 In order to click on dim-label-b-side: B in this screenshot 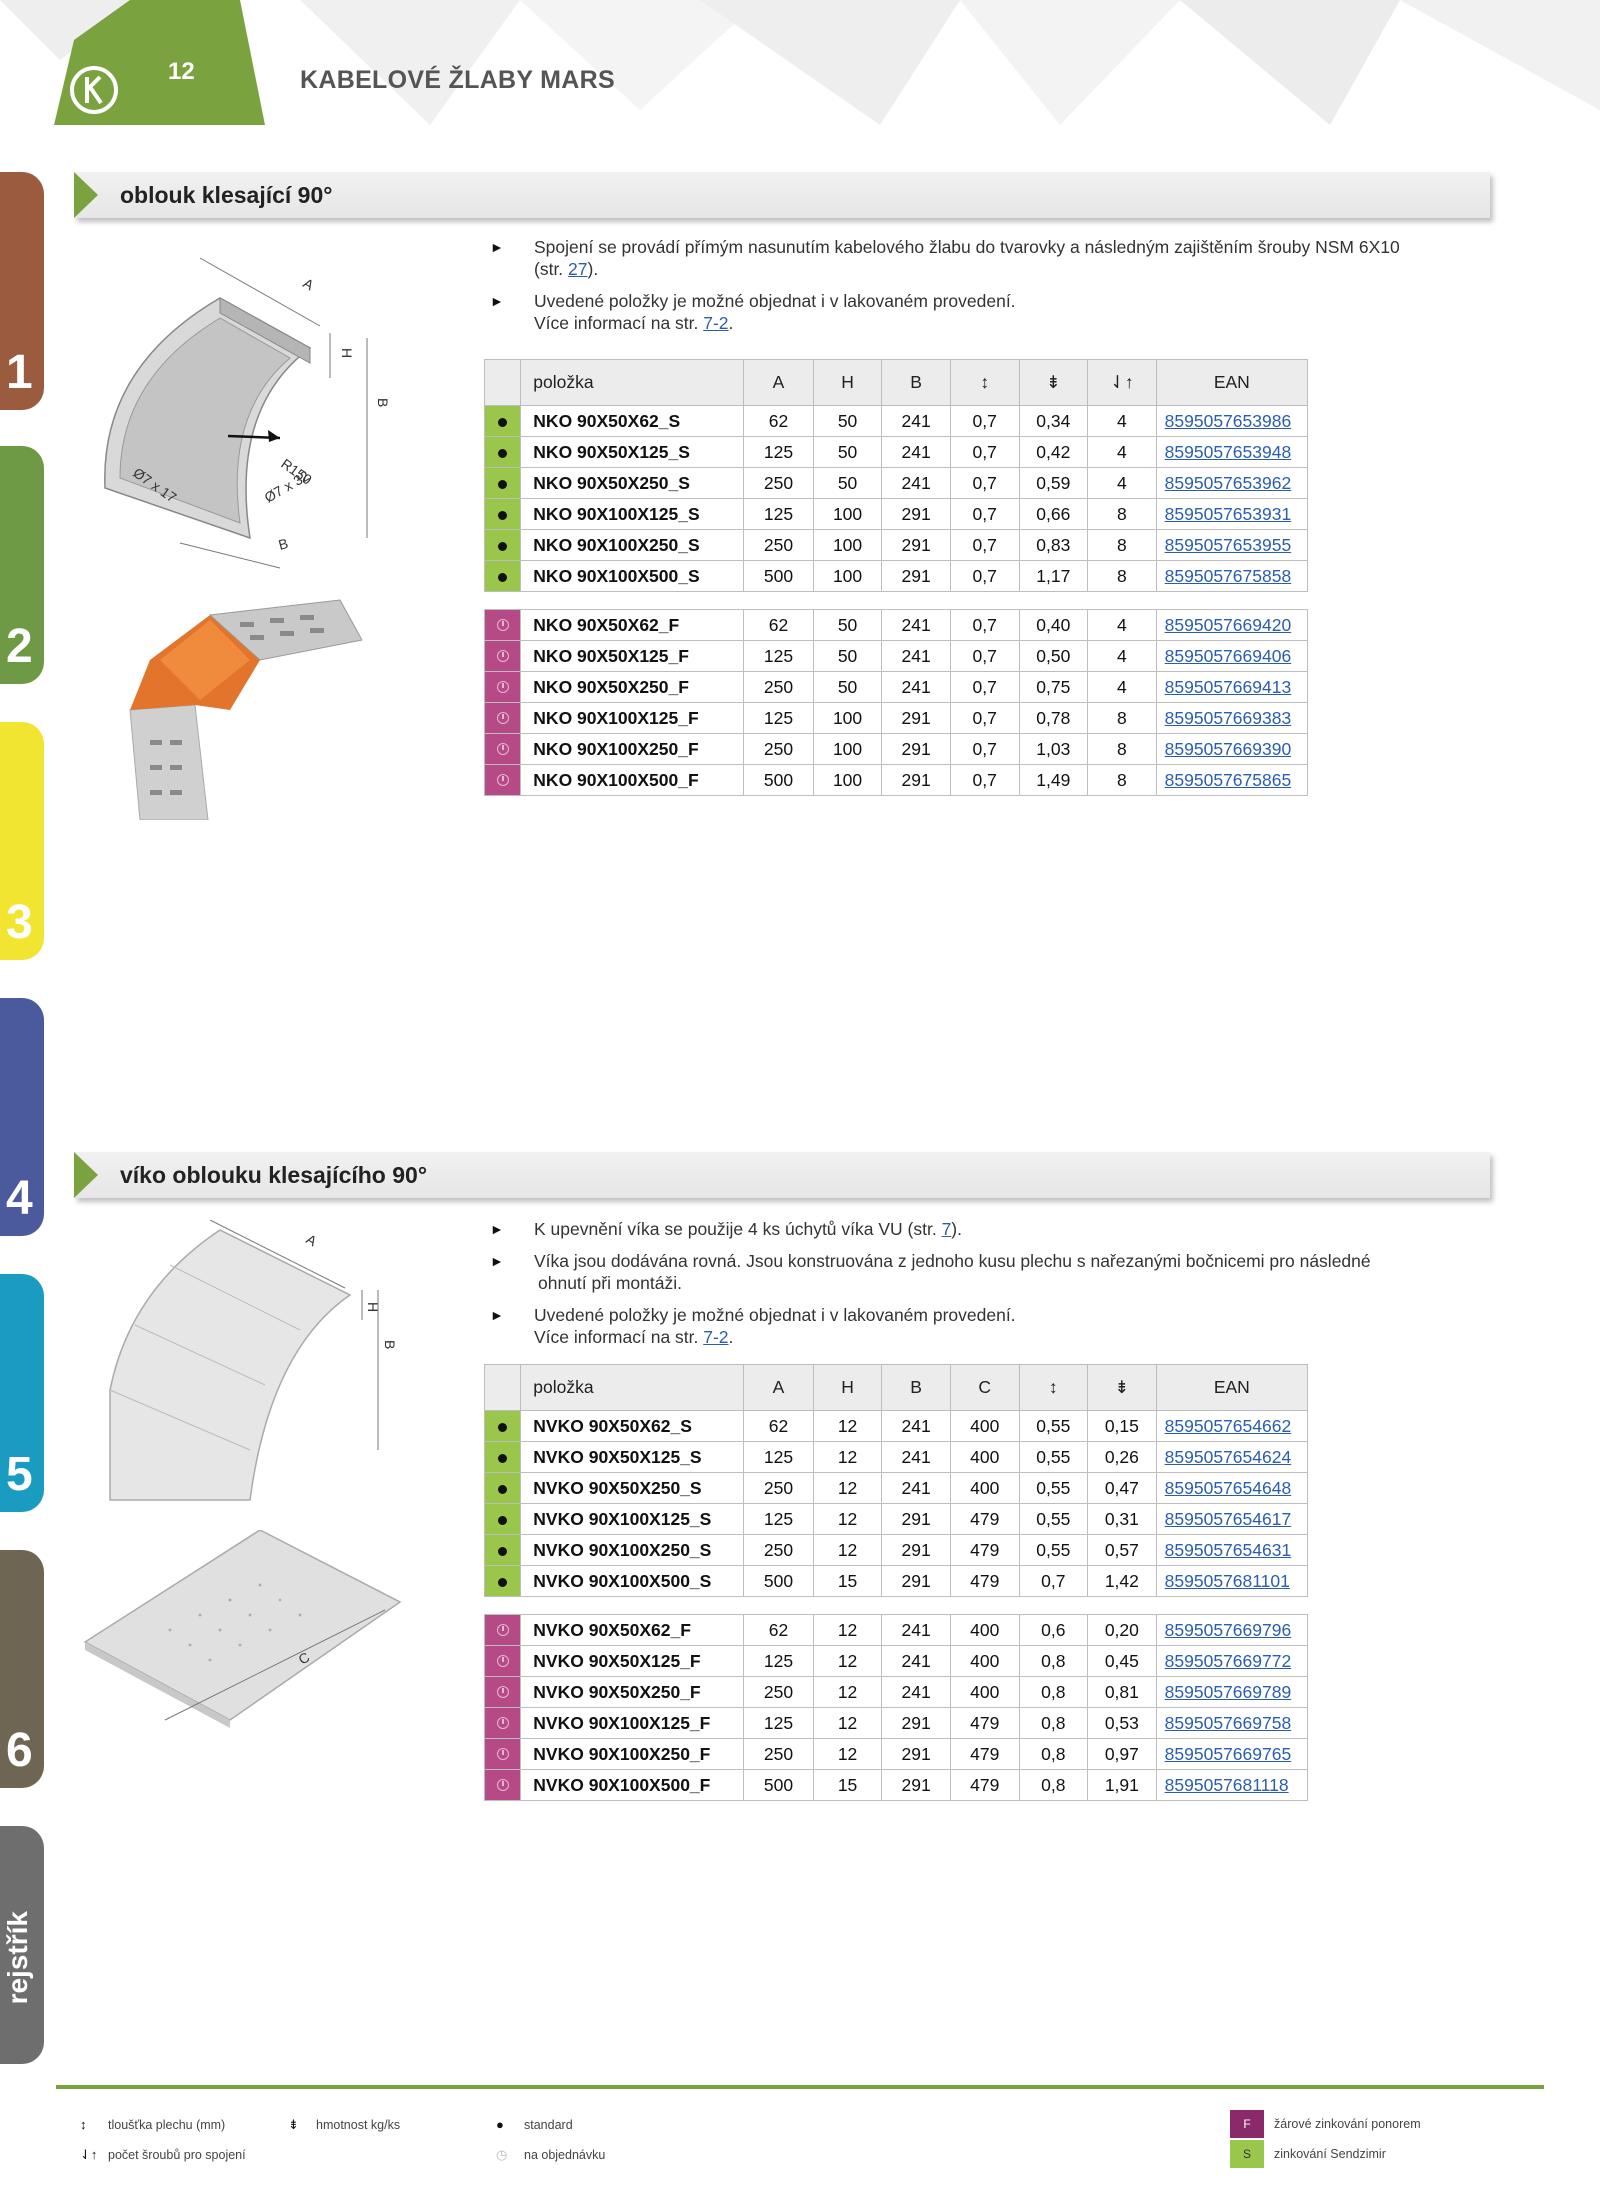, I will do `click(383, 402)`.